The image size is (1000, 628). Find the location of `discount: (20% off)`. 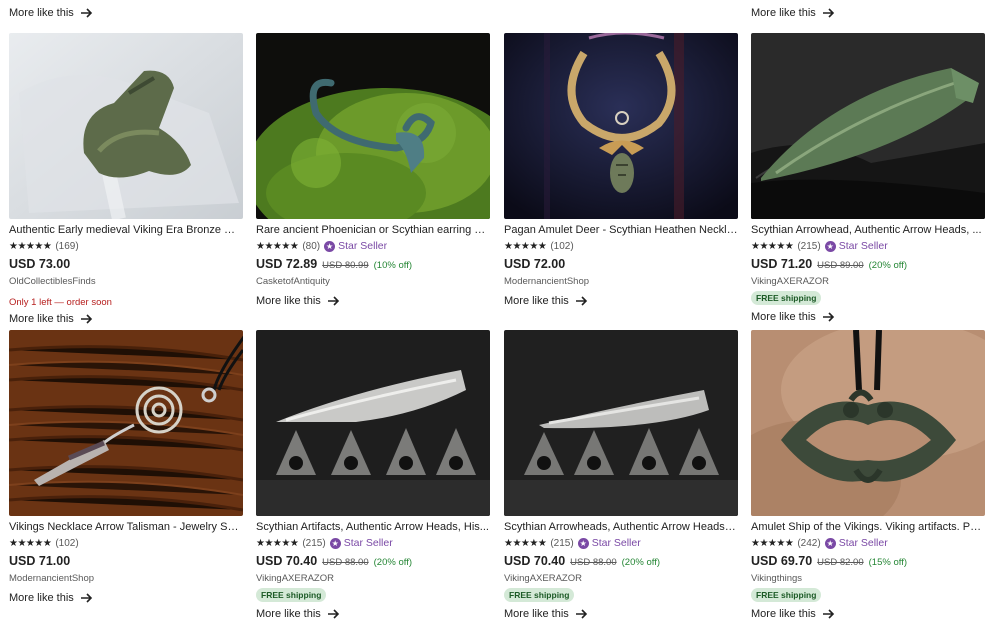

discount: (20% off) is located at coordinates (888, 265).